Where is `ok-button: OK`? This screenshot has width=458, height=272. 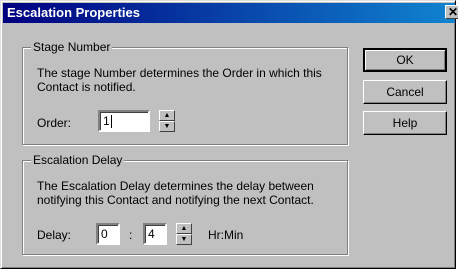 ok-button: OK is located at coordinates (405, 60).